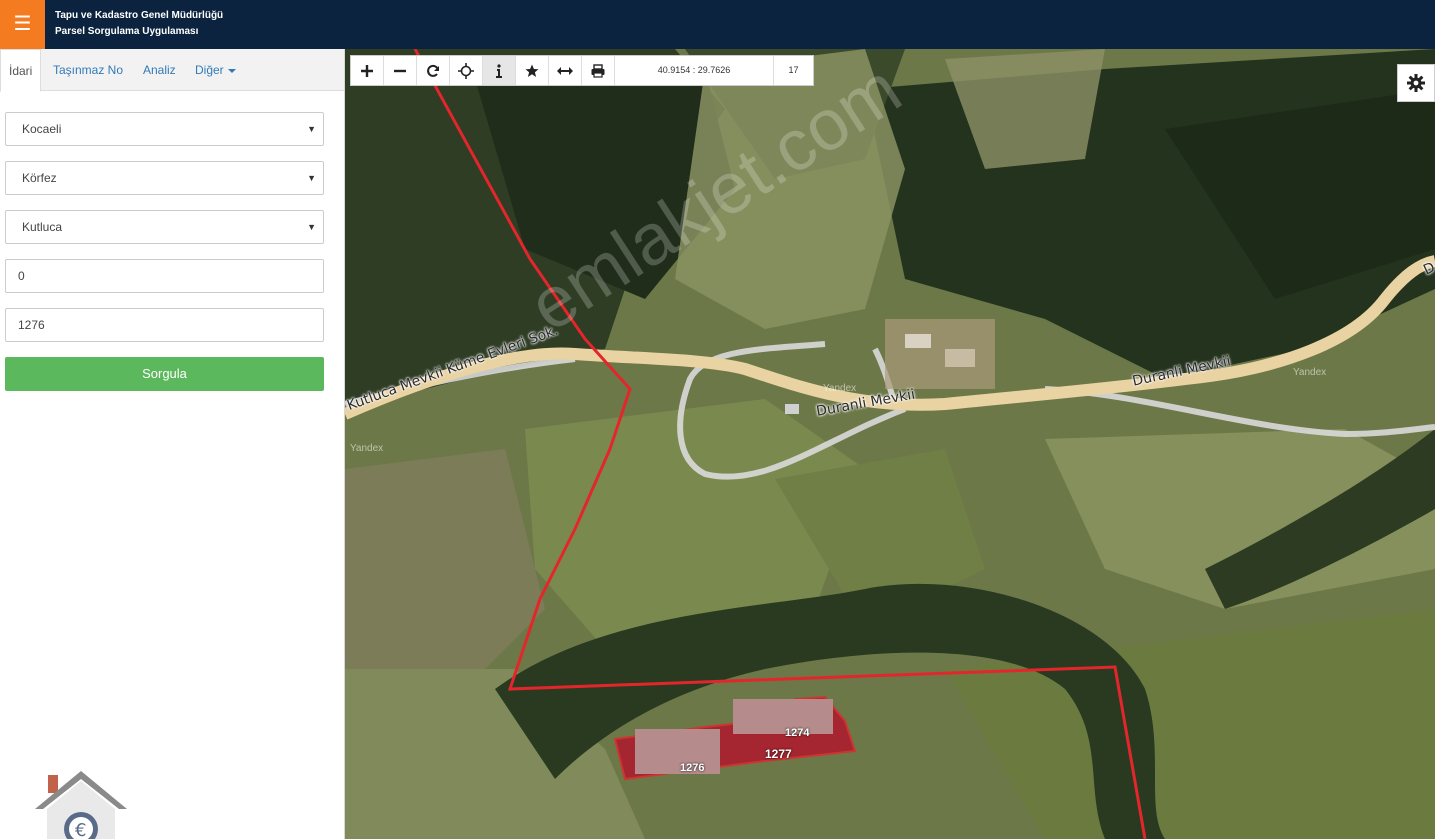 Image resolution: width=1435 pixels, height=839 pixels. I want to click on tab-diger: Diğer, so click(215, 70).